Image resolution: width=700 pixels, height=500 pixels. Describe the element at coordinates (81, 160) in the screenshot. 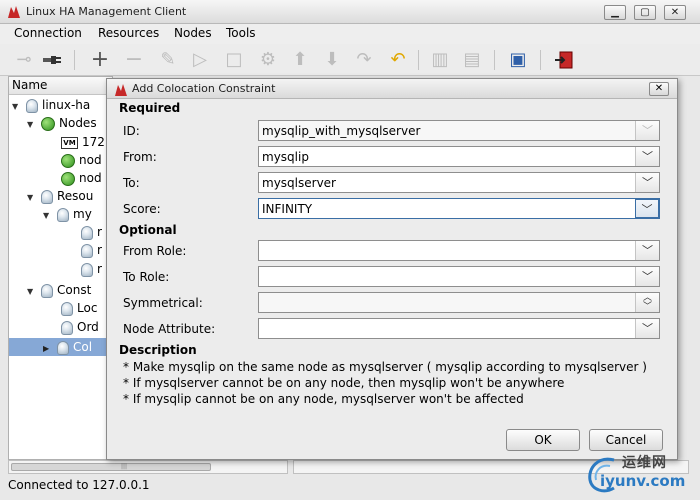

I see `tree-item-node-1: nod` at that location.